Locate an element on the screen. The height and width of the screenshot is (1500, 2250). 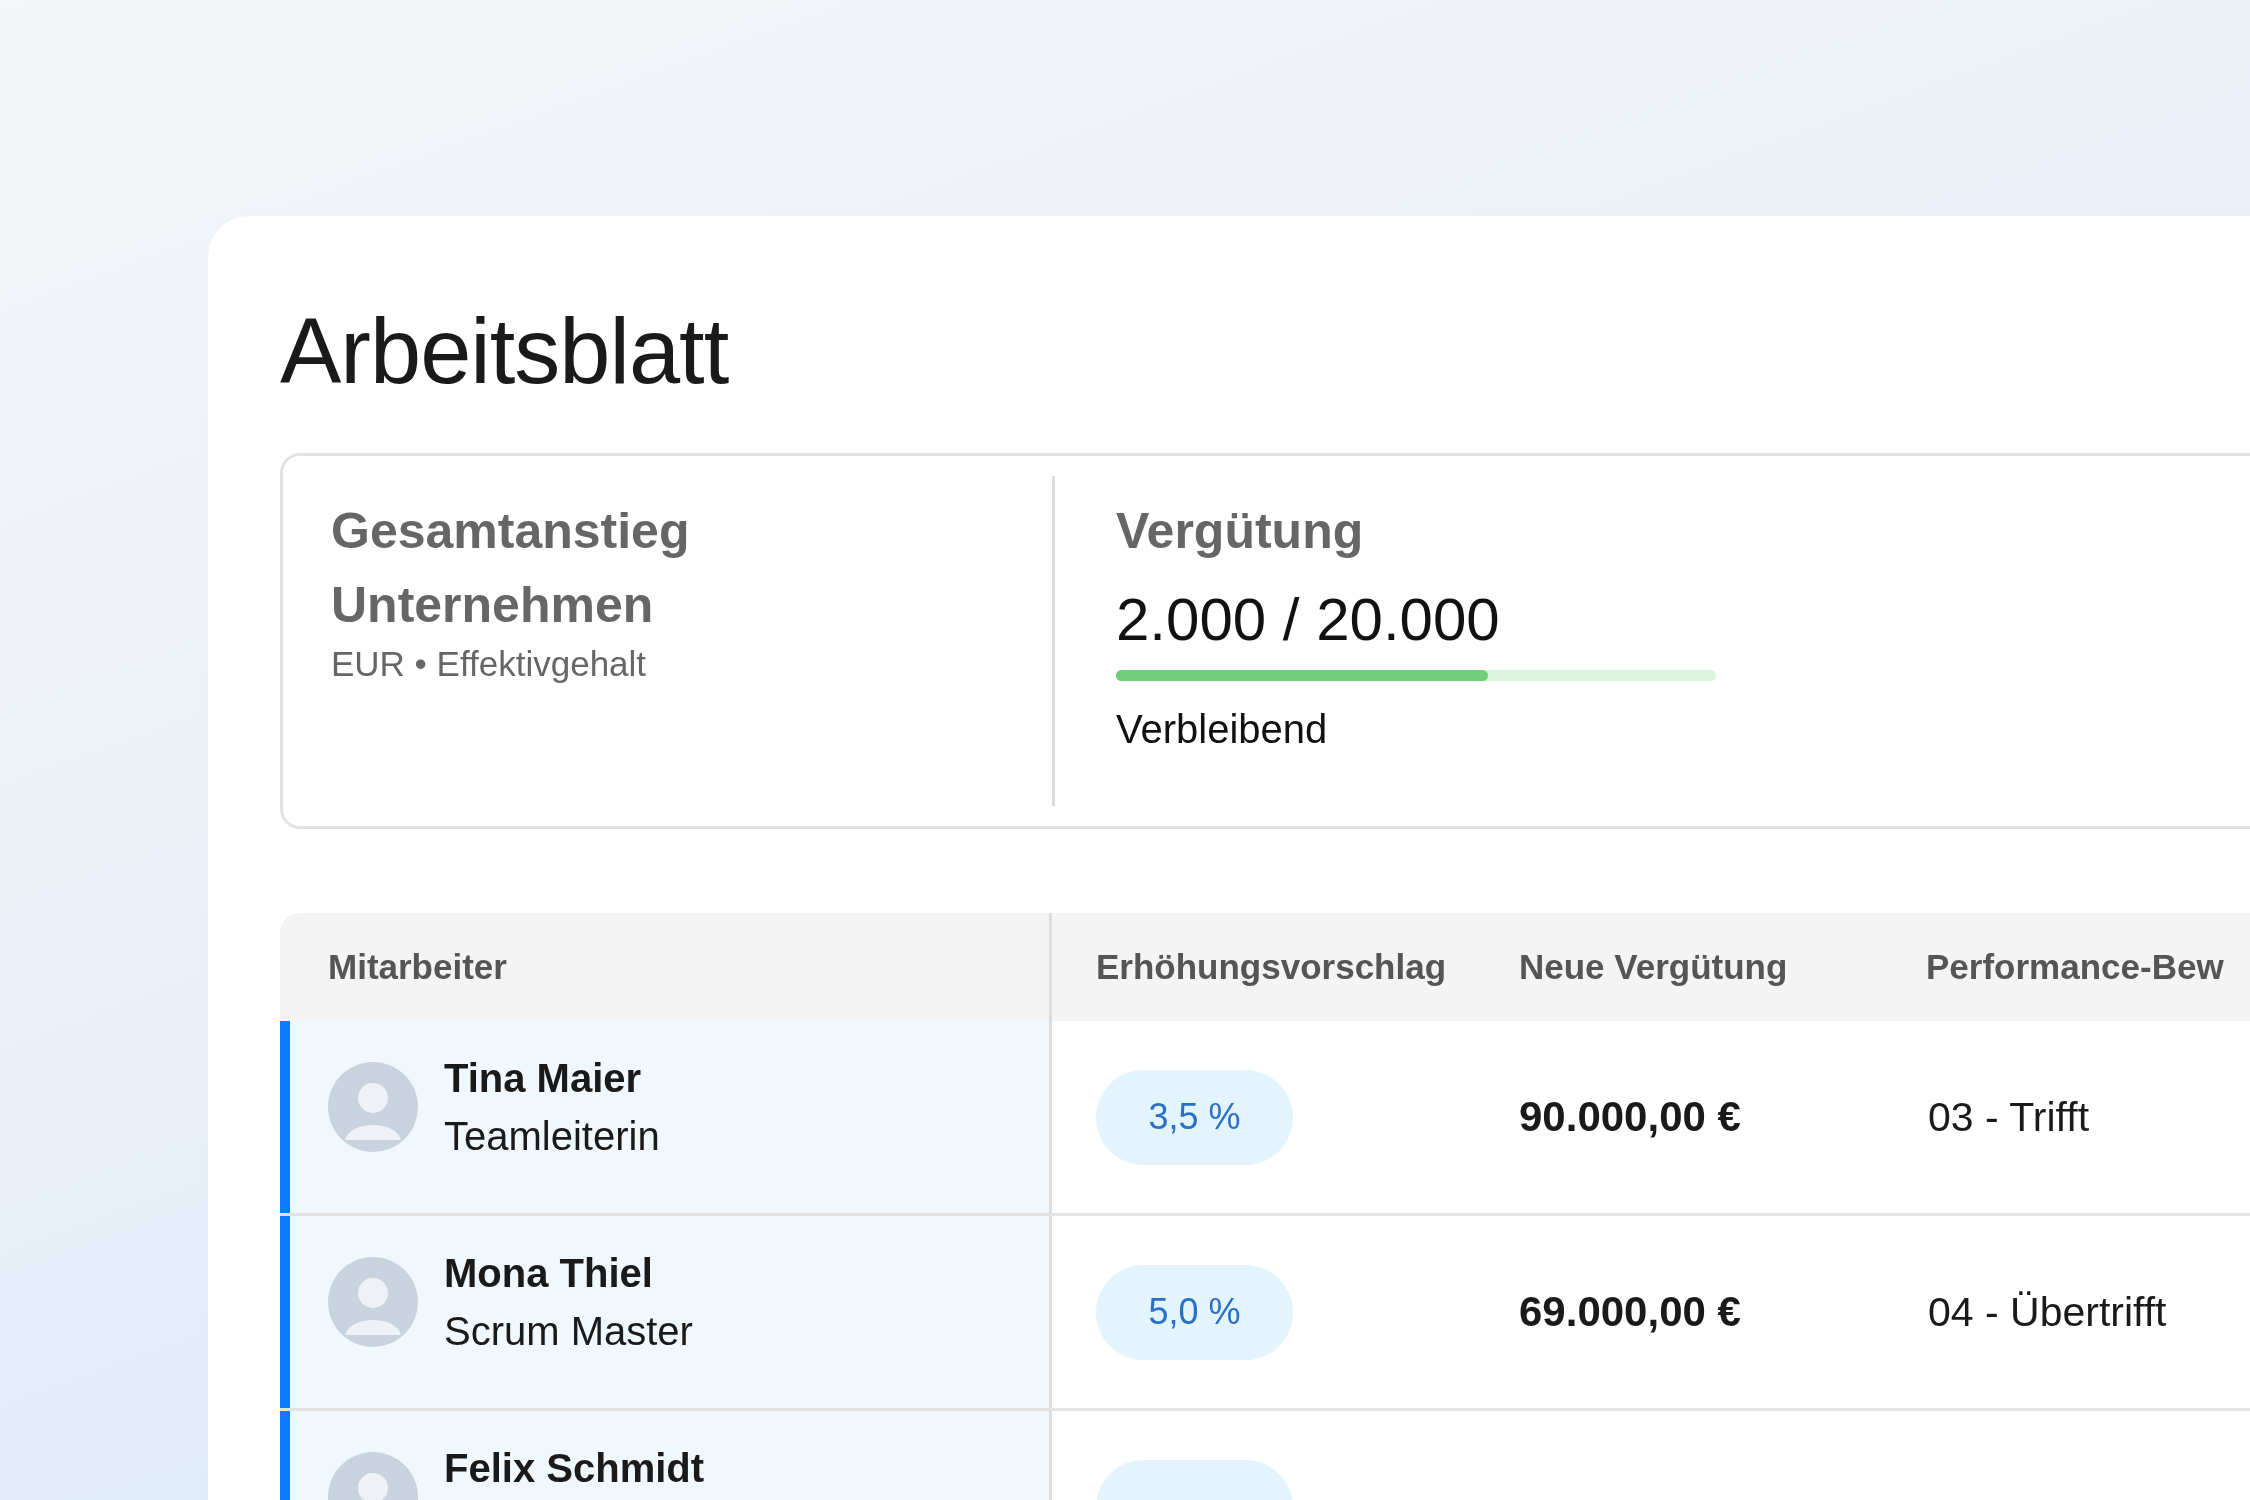
performance-rating: 03 - Trifft is located at coordinates (2008, 1117).